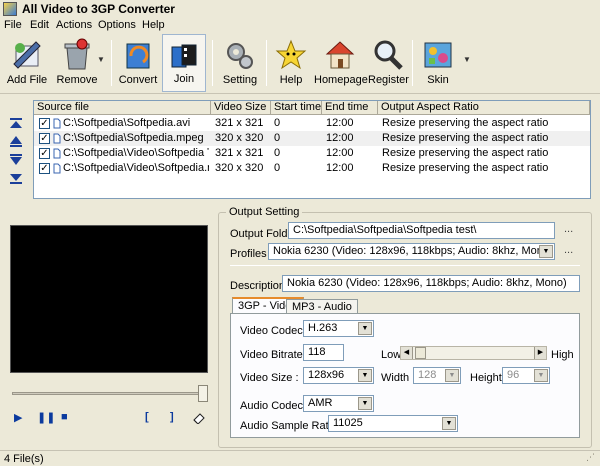 This screenshot has height=466, width=600. Describe the element at coordinates (239, 153) in the screenshot. I see `row-size: 321 x 321` at that location.